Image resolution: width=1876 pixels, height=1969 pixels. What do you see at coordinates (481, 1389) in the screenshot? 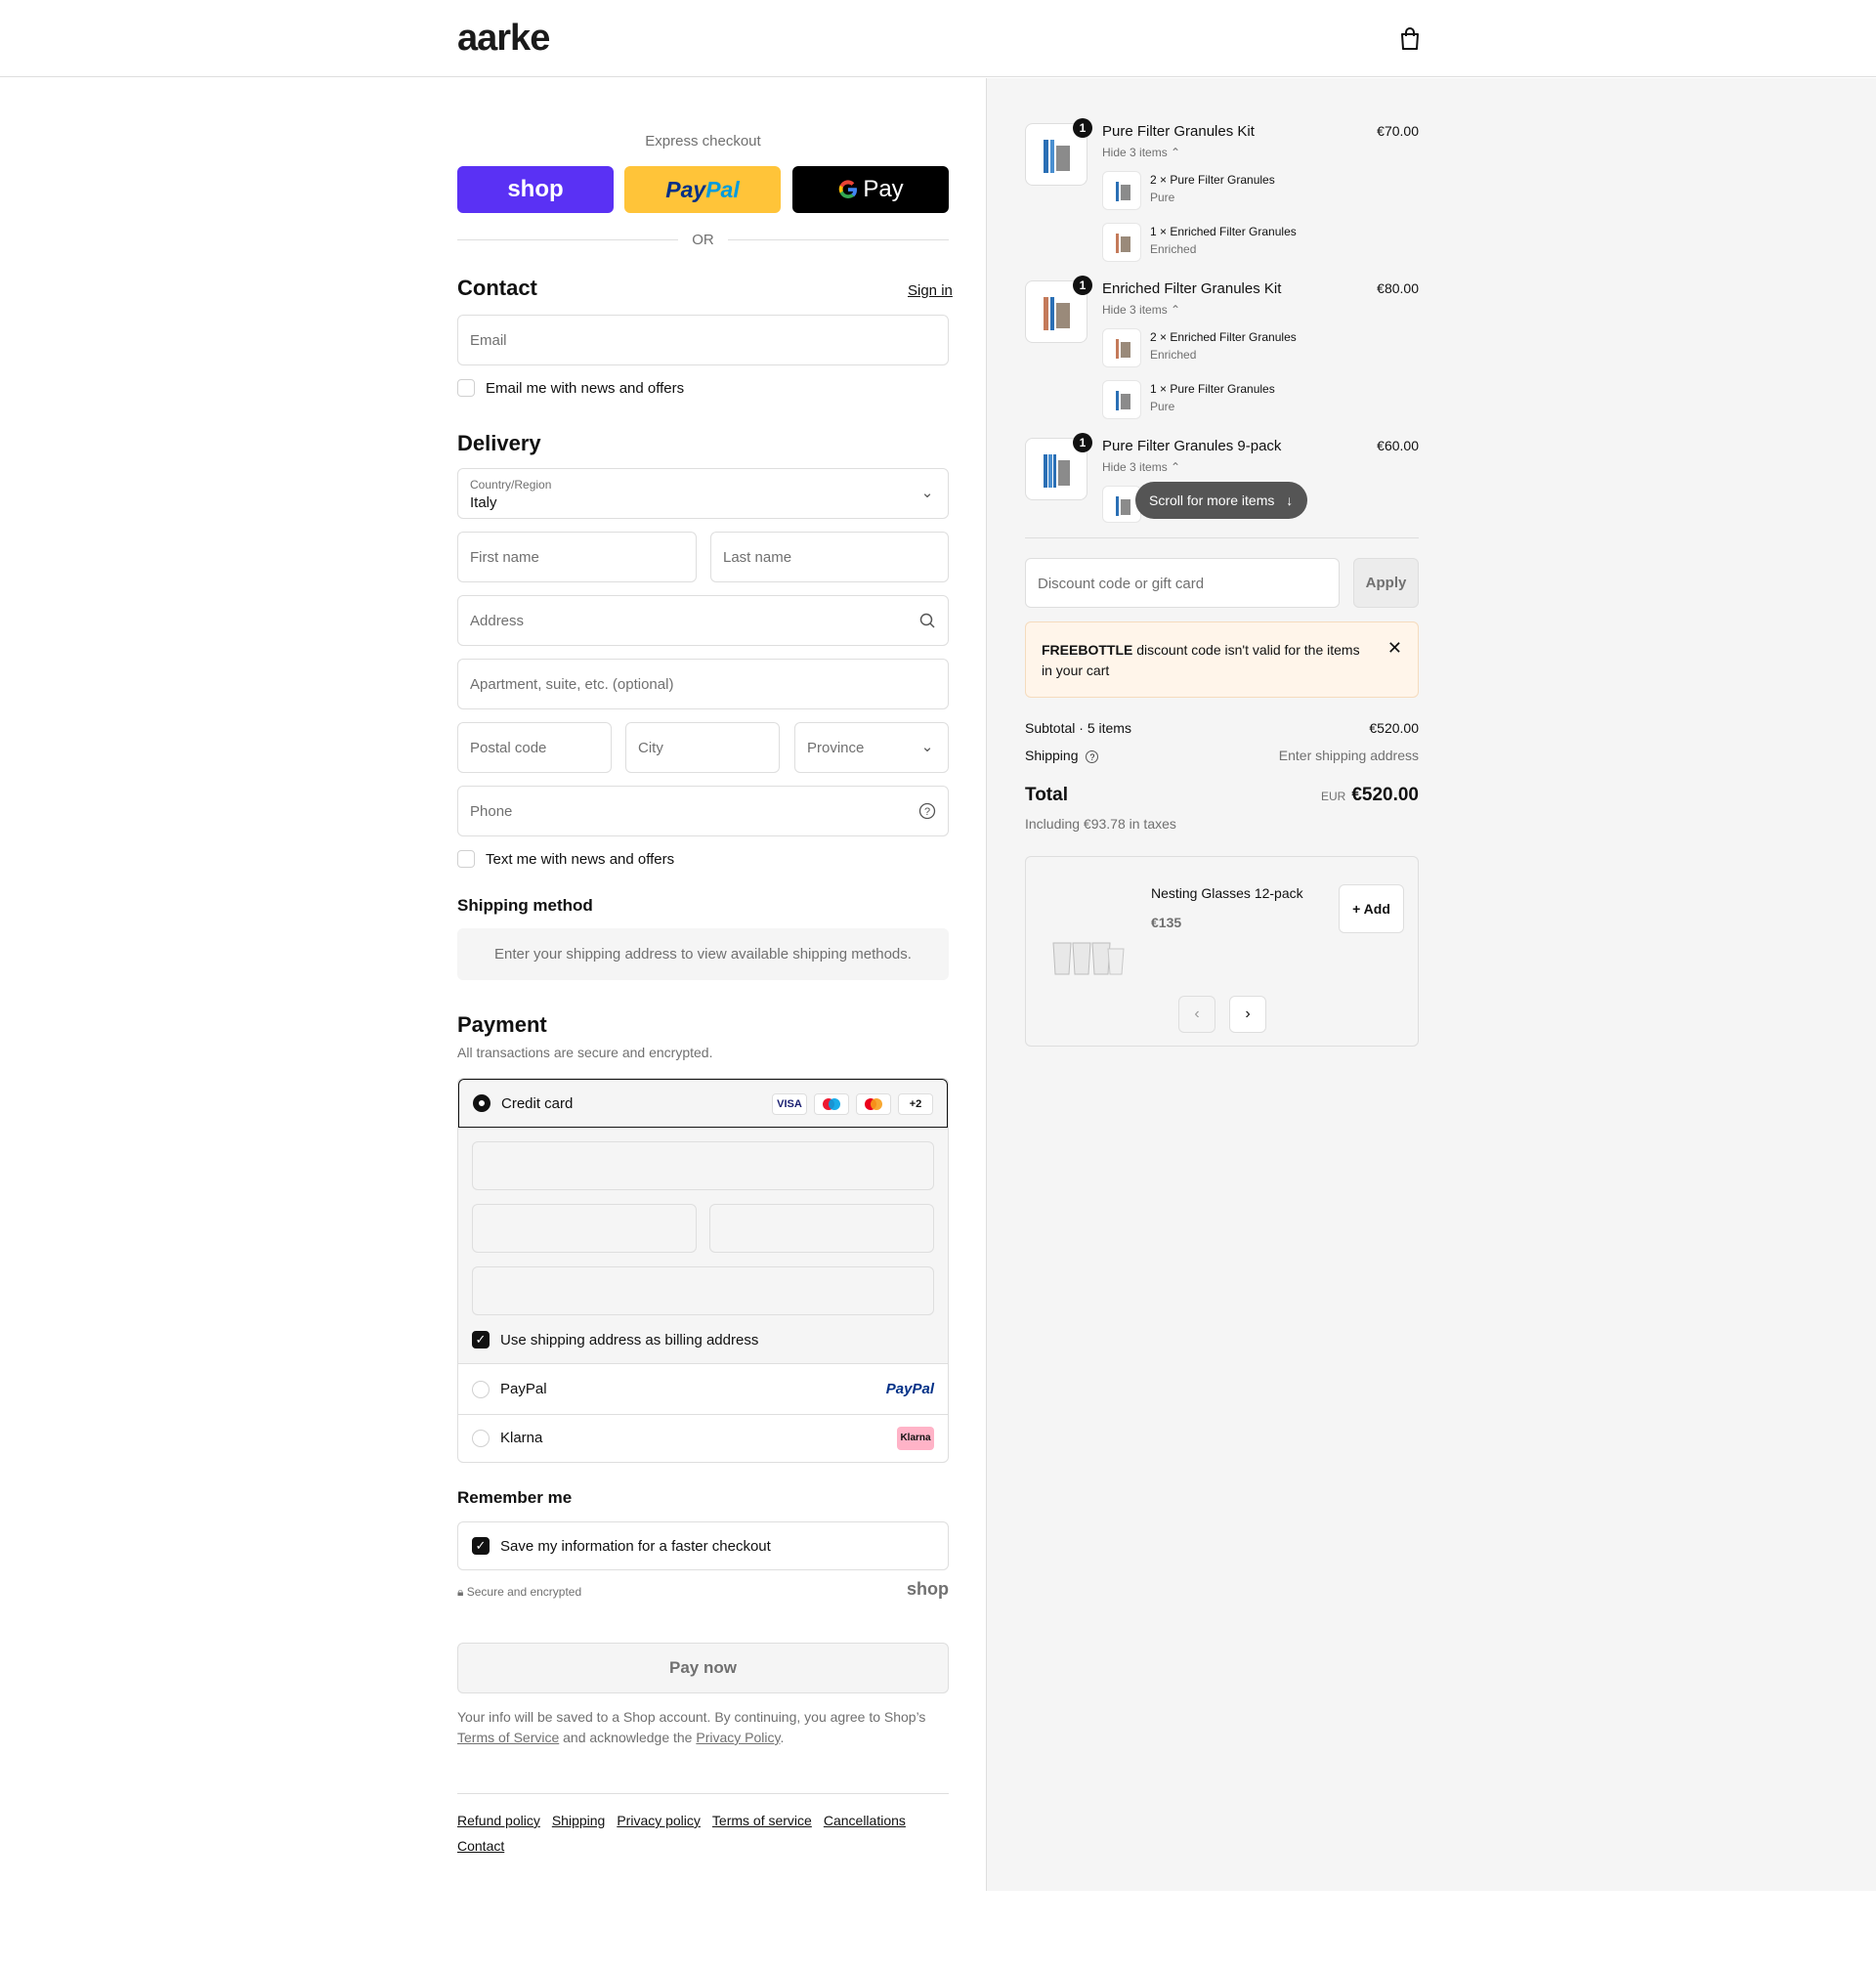
I see `paypal-radio` at bounding box center [481, 1389].